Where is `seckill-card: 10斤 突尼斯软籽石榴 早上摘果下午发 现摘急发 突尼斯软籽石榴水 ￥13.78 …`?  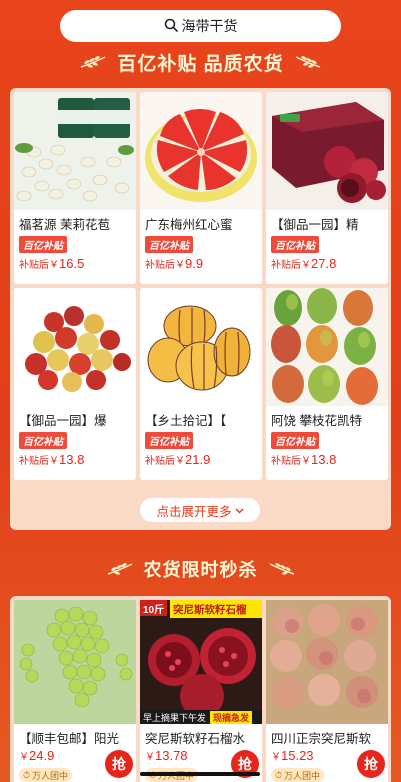
seckill-card: 10斤 突尼斯软籽石榴 早上摘果下午发 现摘急发 突尼斯软籽石榴水 ￥13.78 … is located at coordinates (201, 691).